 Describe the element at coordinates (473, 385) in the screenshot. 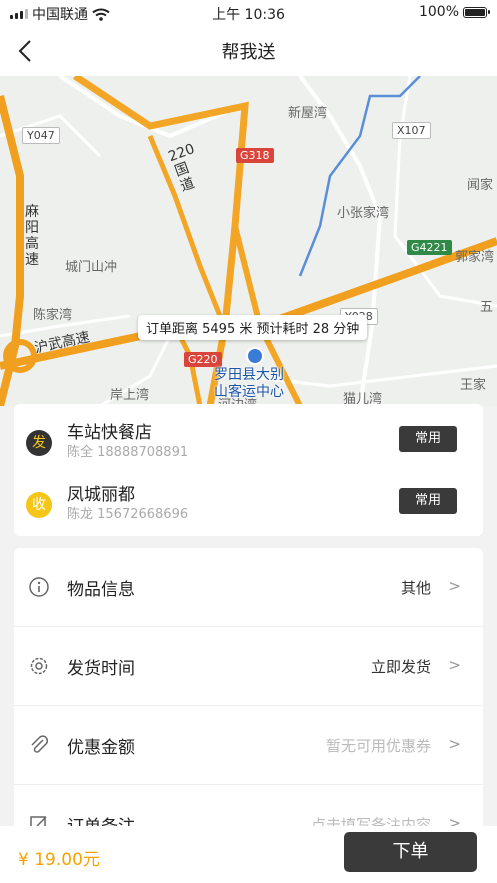

I see `place-label: 王家` at that location.